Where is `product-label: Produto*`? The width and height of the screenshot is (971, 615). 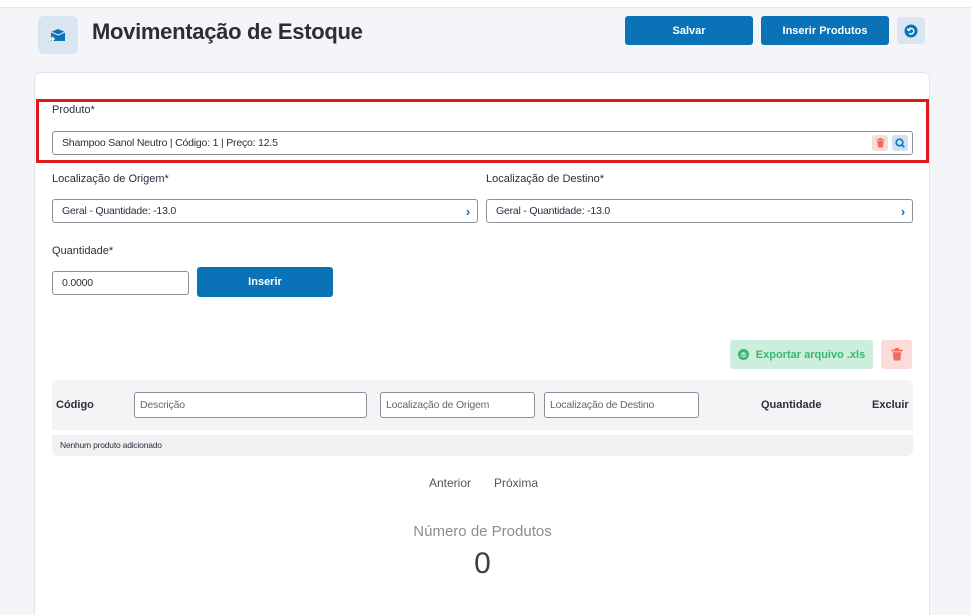 product-label: Produto* is located at coordinates (73, 110).